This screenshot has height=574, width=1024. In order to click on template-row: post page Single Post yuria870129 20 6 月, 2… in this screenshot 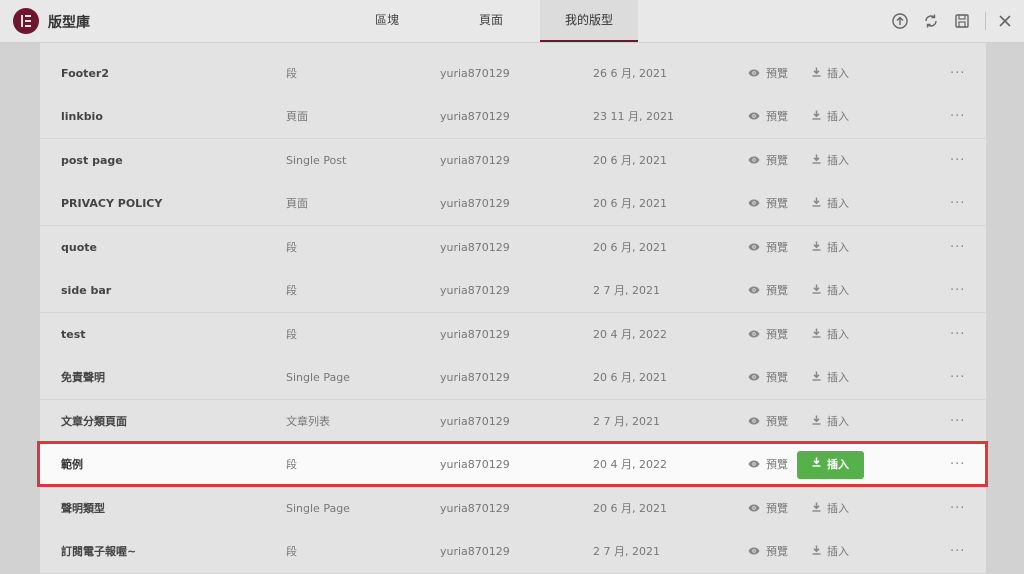, I will do `click(513, 161)`.